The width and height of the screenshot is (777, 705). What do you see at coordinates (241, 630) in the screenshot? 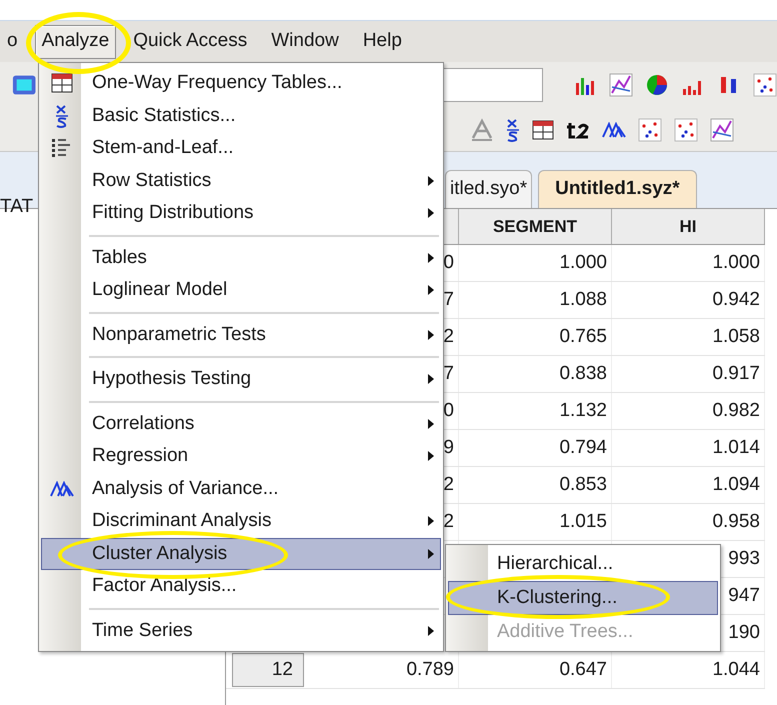
I see `menu-item: Time Series` at bounding box center [241, 630].